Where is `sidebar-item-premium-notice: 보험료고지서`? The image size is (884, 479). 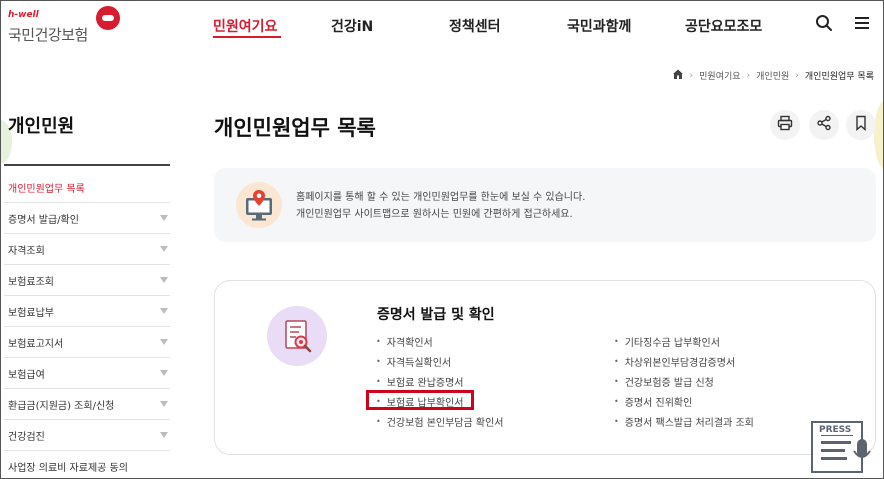 sidebar-item-premium-notice: 보험료고지서 is located at coordinates (87, 342).